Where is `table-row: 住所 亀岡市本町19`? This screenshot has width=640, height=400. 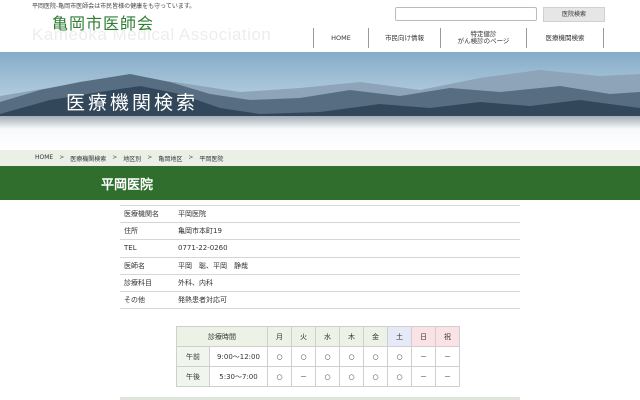 table-row: 住所 亀岡市本町19 is located at coordinates (320, 231).